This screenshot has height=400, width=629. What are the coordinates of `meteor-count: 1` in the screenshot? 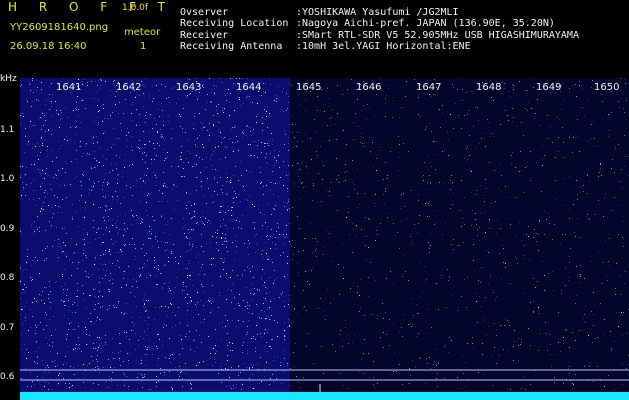 It's located at (143, 46).